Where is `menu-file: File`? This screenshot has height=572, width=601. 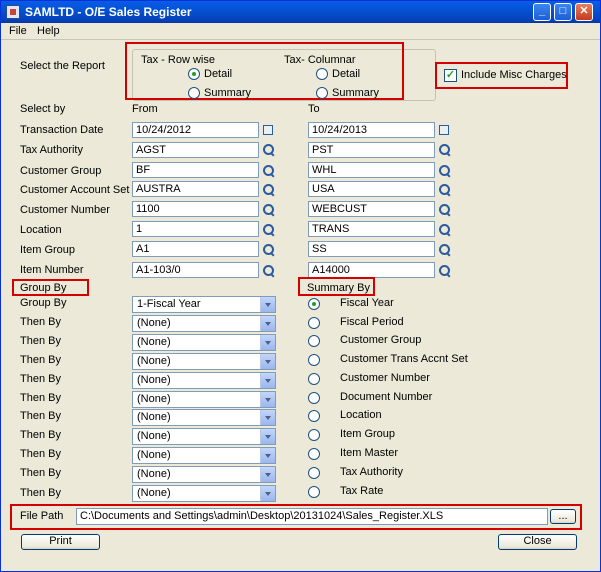 menu-file: File is located at coordinates (18, 31).